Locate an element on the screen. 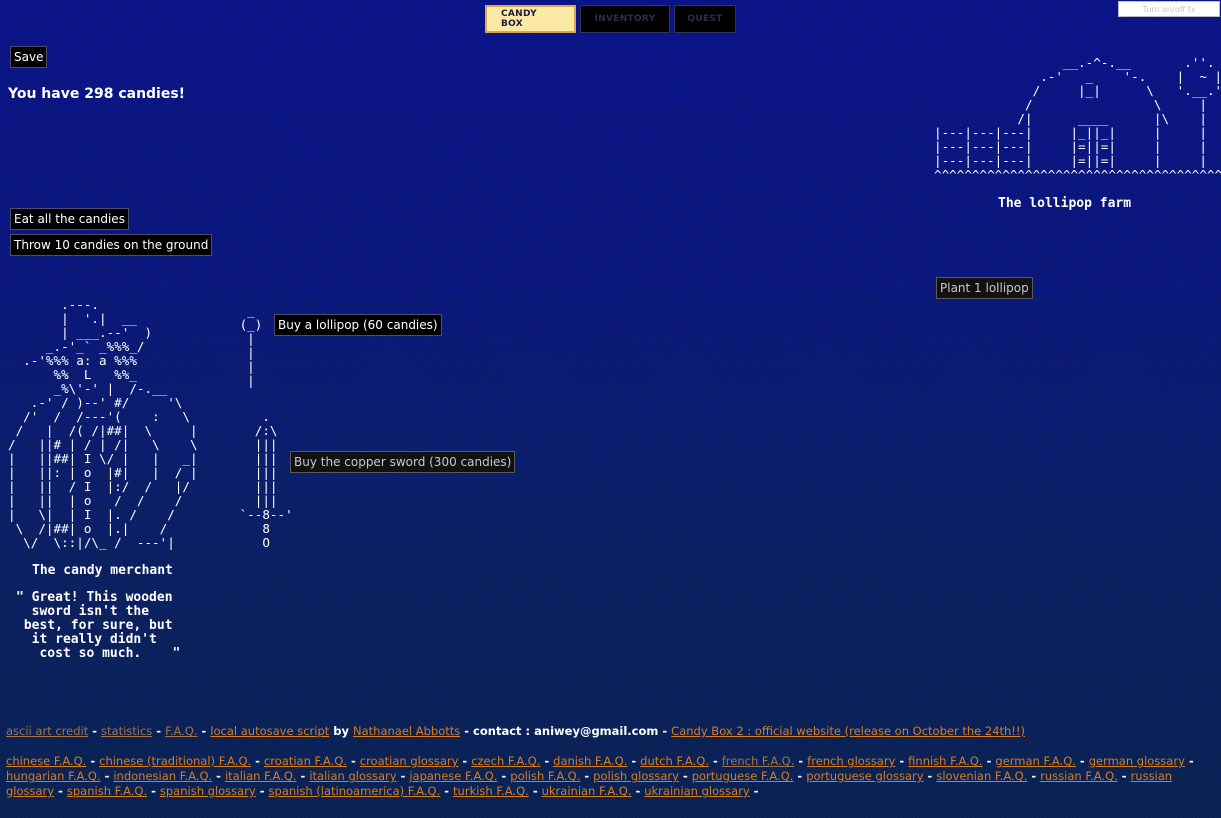 This screenshot has height=818, width=1221. language-link: slovenian F.A.Q. is located at coordinates (981, 776).